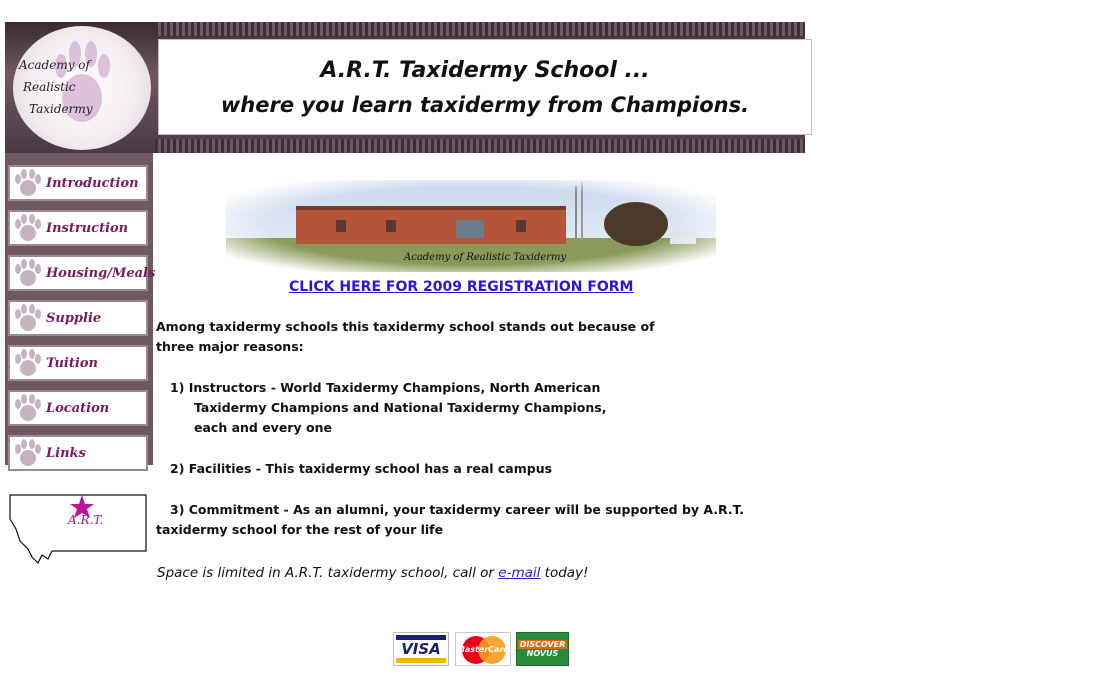 The height and width of the screenshot is (688, 1099). I want to click on sidebar-item-housing-meals: Housing/Meals, so click(81, 273).